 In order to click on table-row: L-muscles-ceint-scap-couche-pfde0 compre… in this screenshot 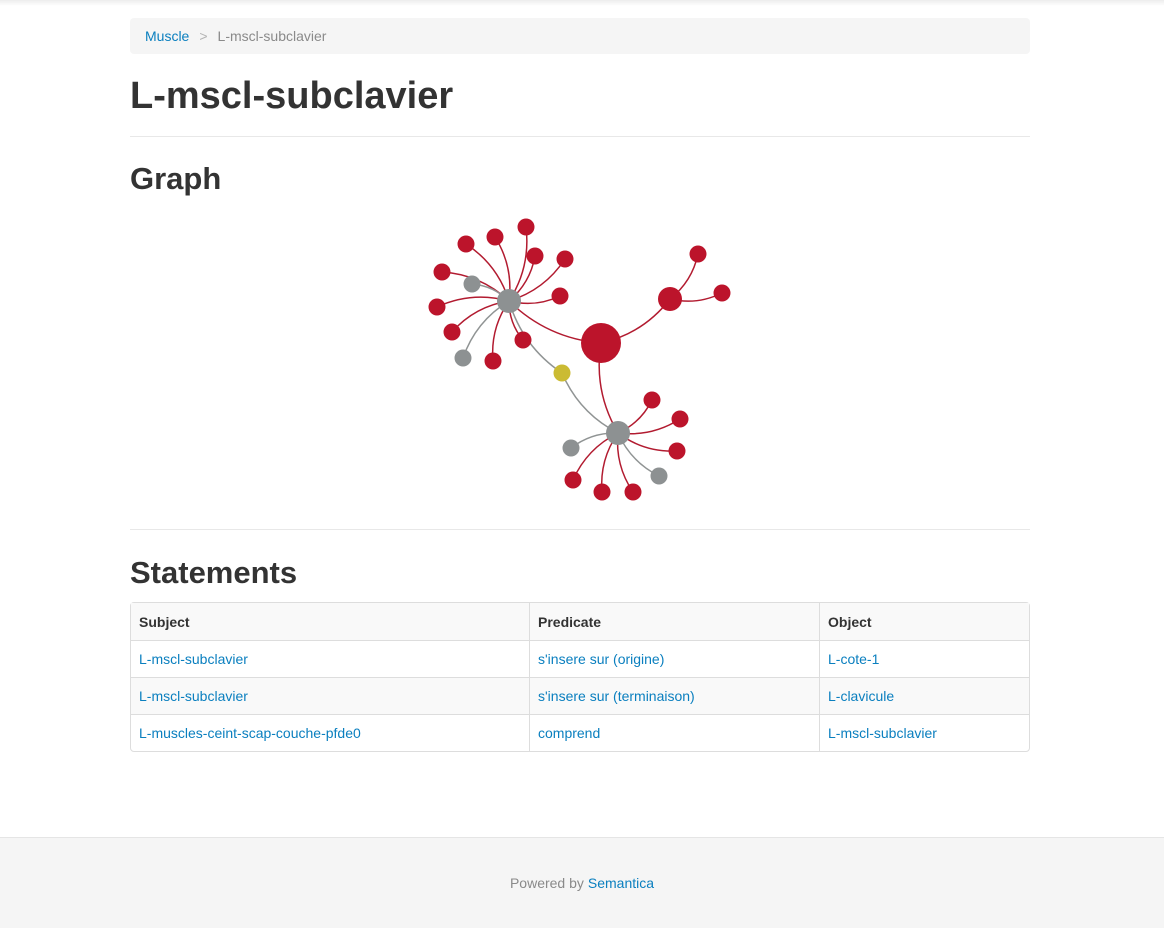, I will do `click(580, 732)`.